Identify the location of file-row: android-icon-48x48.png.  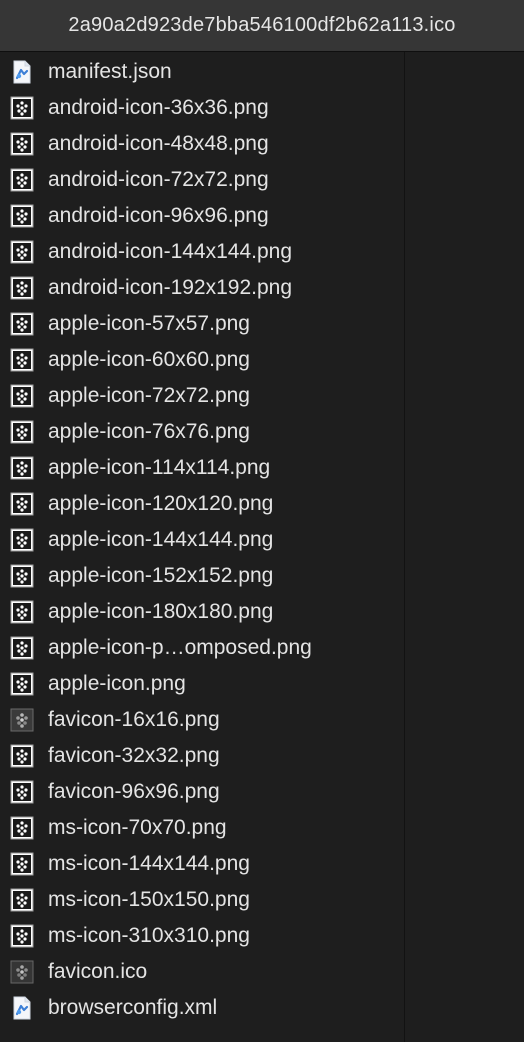
(202, 144).